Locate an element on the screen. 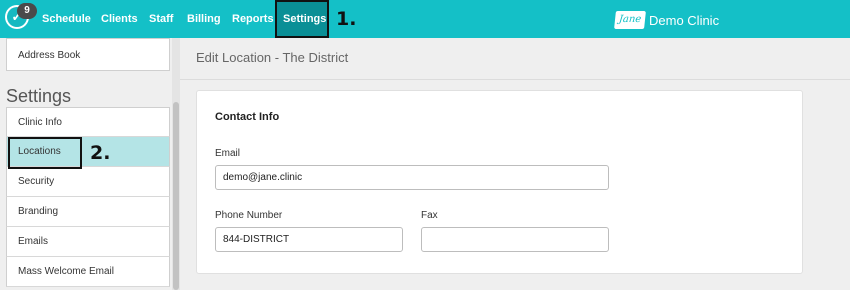 The height and width of the screenshot is (290, 850). sidebar-scrollbar is located at coordinates (176, 164).